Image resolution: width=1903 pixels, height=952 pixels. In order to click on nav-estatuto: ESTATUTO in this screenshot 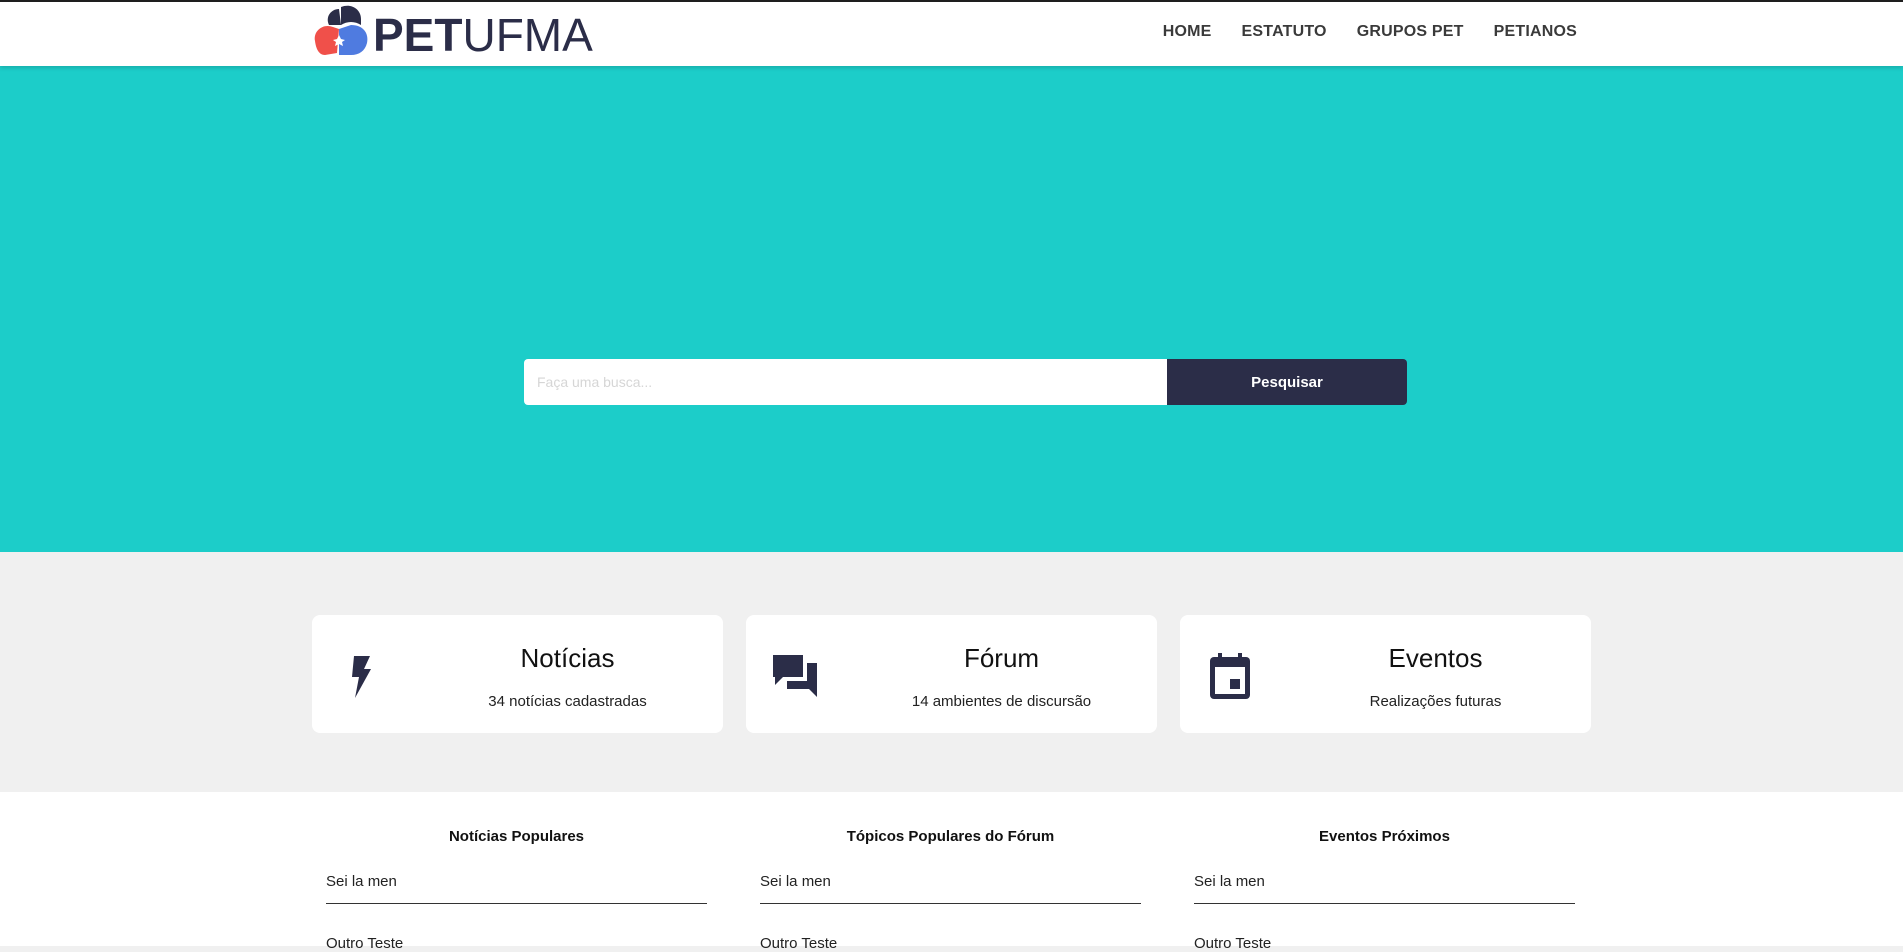, I will do `click(1284, 32)`.